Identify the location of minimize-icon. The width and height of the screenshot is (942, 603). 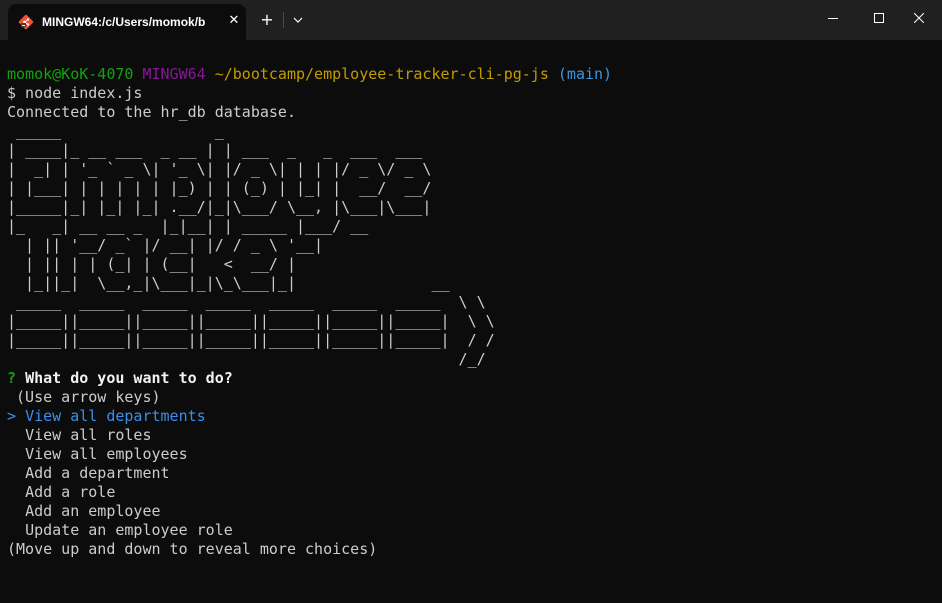
(833, 18).